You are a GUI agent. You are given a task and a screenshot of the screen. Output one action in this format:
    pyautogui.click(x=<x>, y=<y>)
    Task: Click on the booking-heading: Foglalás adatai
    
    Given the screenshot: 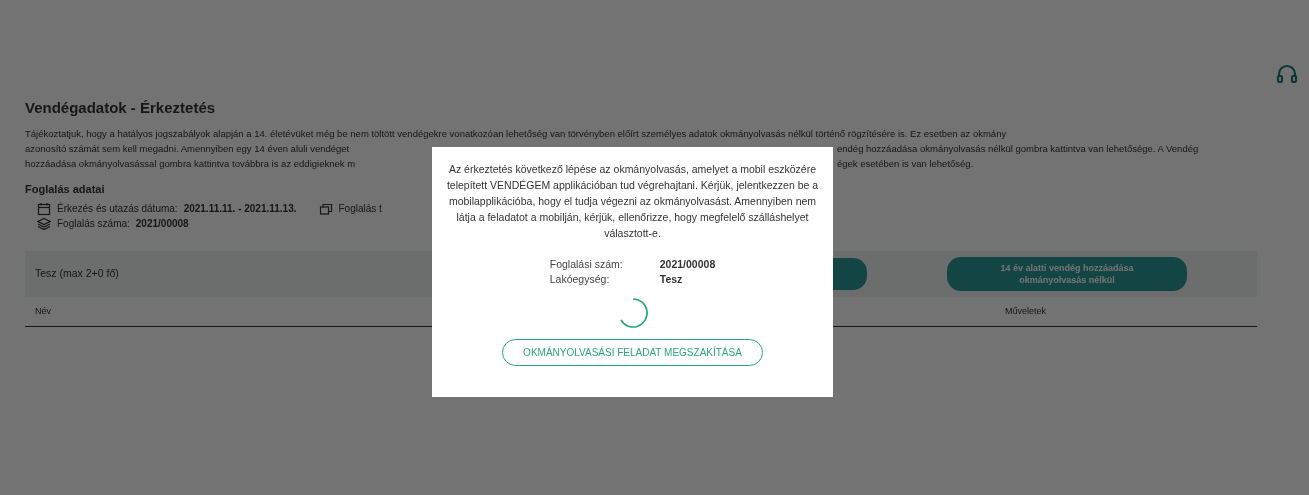 What is the action you would take?
    pyautogui.click(x=65, y=189)
    